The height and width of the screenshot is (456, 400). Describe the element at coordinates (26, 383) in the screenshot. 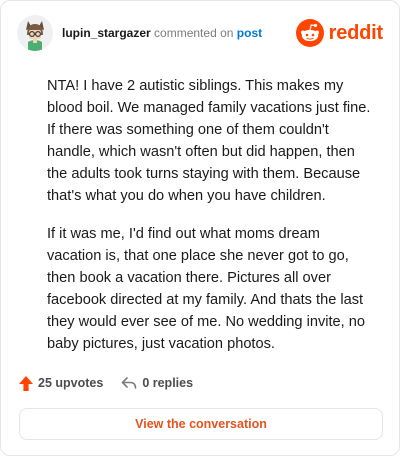

I see `upvote-arrow-icon` at that location.